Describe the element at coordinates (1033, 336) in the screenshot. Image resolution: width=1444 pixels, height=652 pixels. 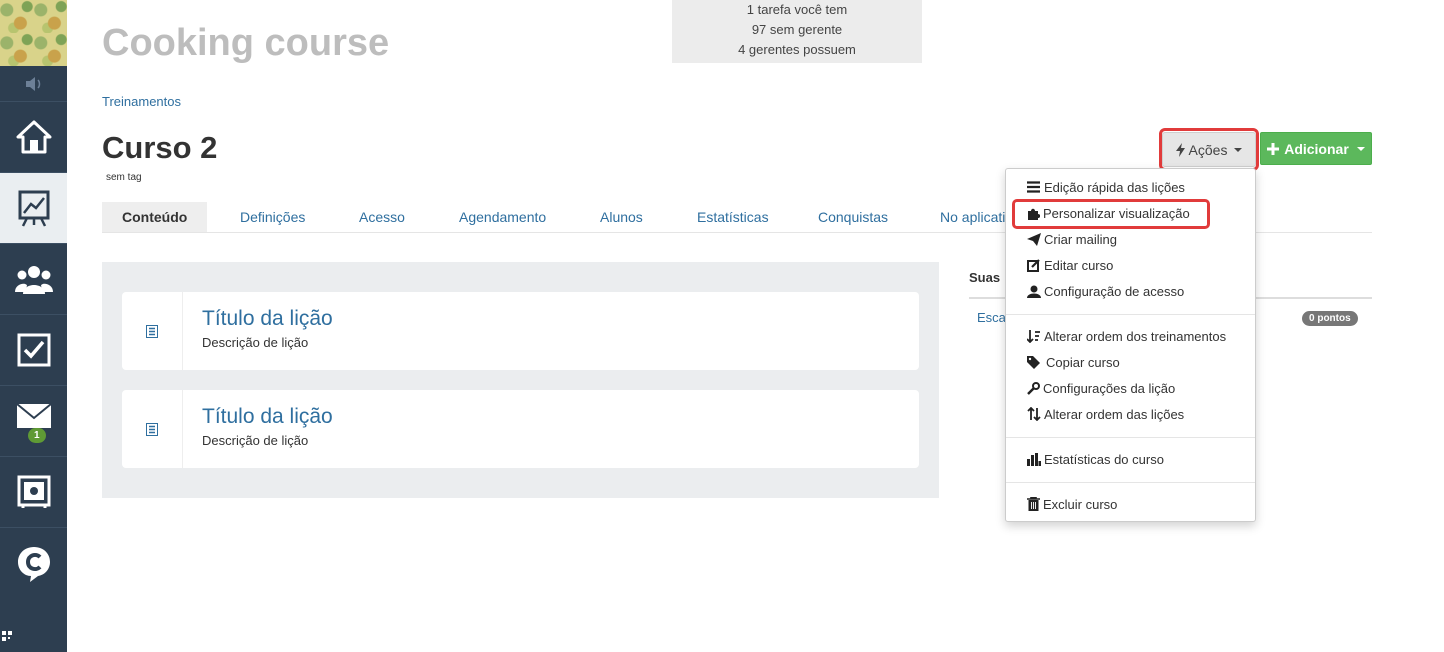
I see `sort-amount-icon` at that location.